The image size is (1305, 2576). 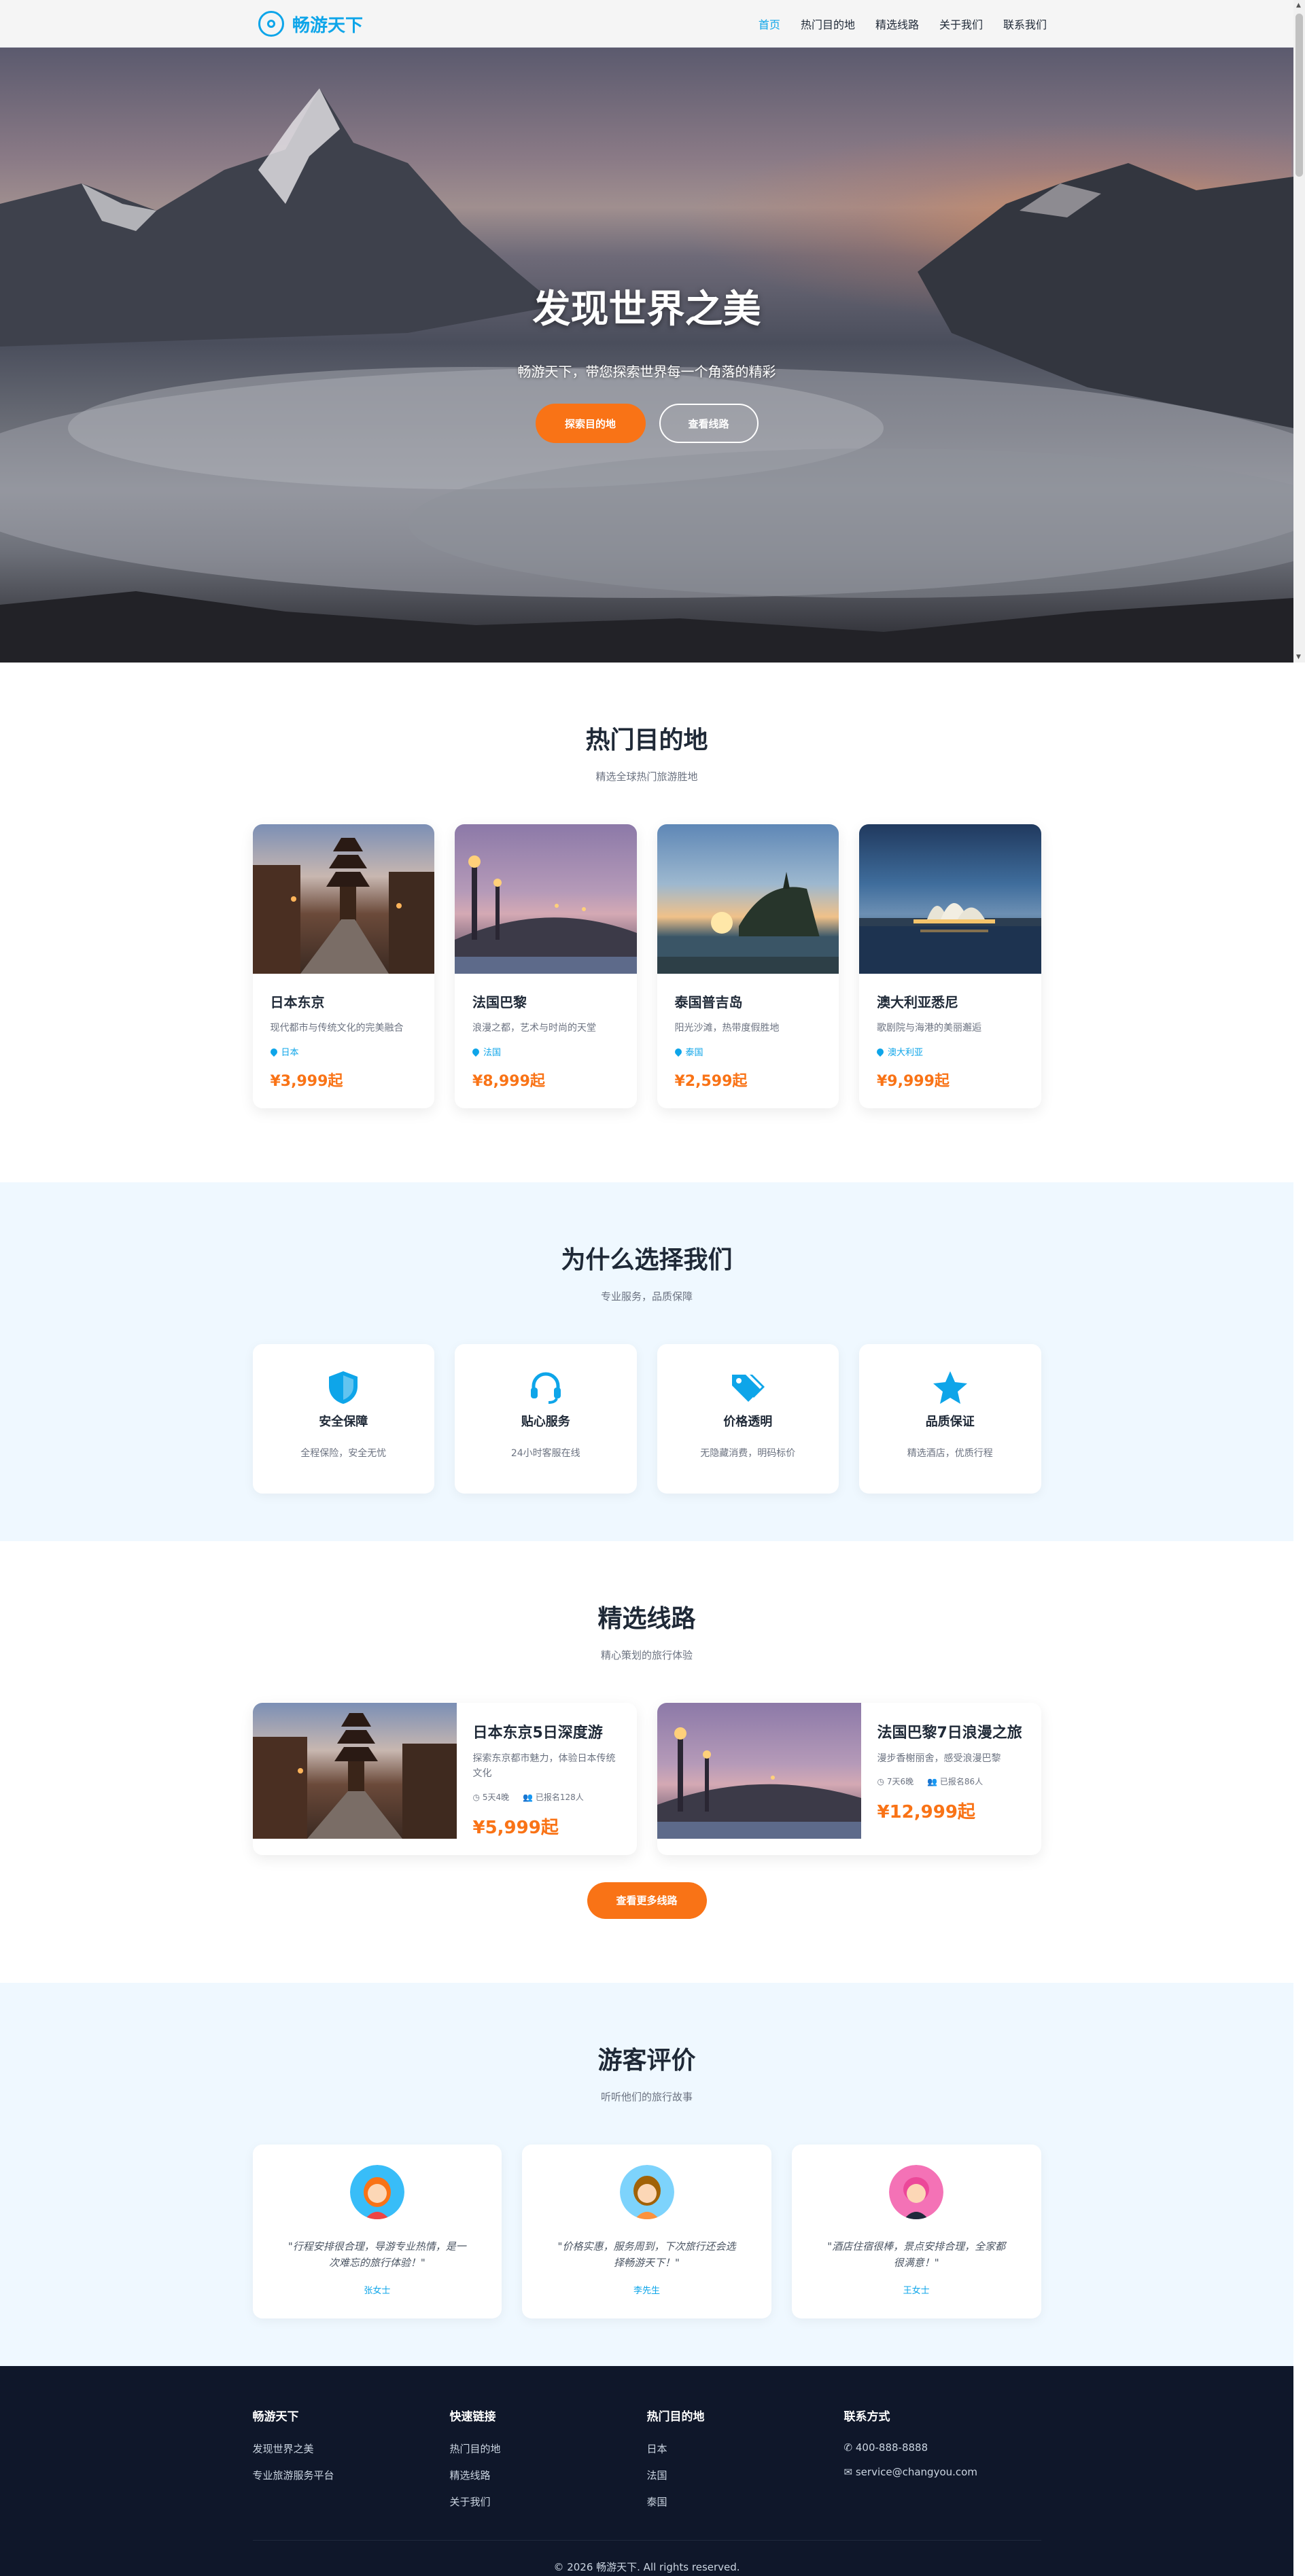 What do you see at coordinates (727, 1028) in the screenshot?
I see `destination-desc: 阳光沙滩，热带度假胜地` at bounding box center [727, 1028].